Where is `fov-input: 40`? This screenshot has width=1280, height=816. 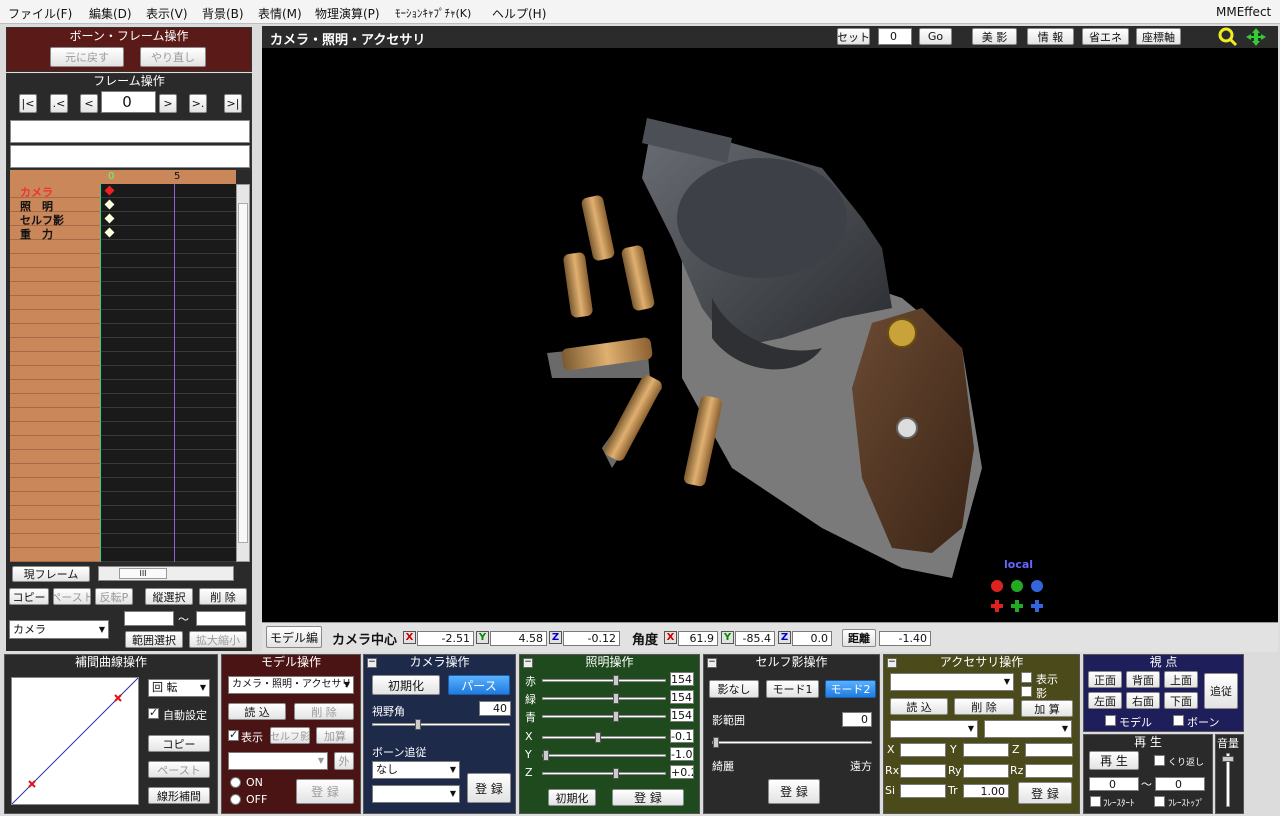 fov-input: 40 is located at coordinates (495, 708).